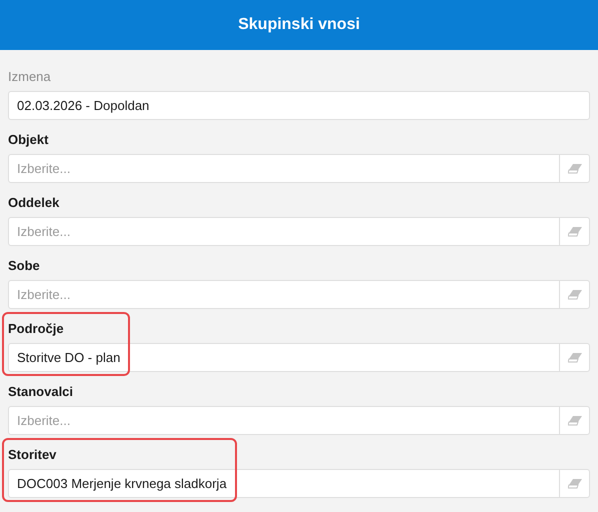 This screenshot has height=512, width=598. What do you see at coordinates (68, 357) in the screenshot?
I see `field-value: Storitve DO - plan` at bounding box center [68, 357].